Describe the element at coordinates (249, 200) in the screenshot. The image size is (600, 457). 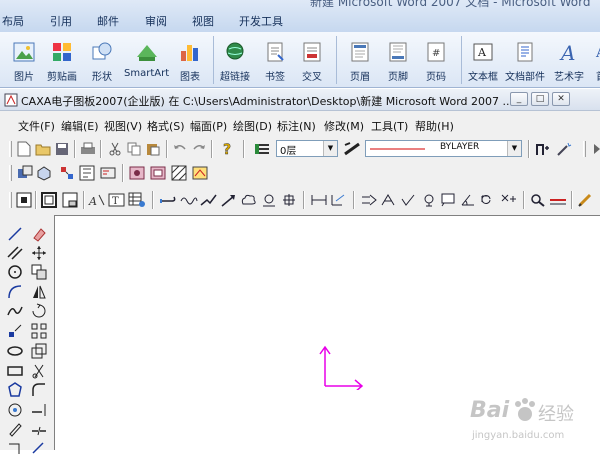
I see `cloud-icon` at that location.